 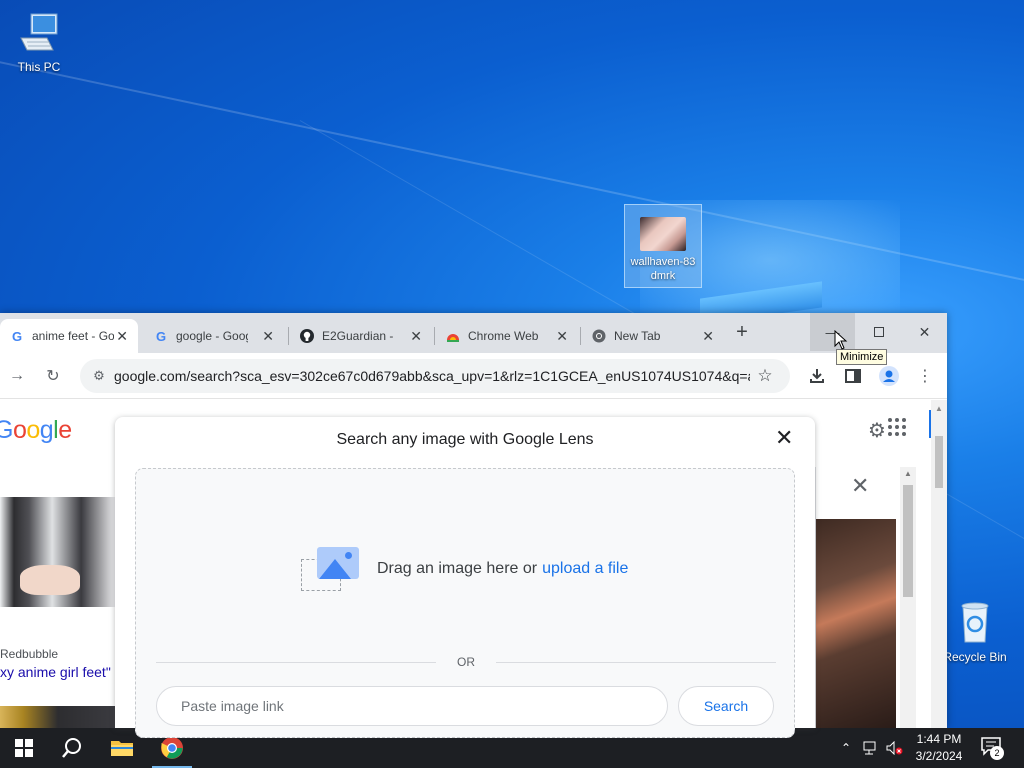 What do you see at coordinates (871, 748) in the screenshot?
I see `network-icon` at bounding box center [871, 748].